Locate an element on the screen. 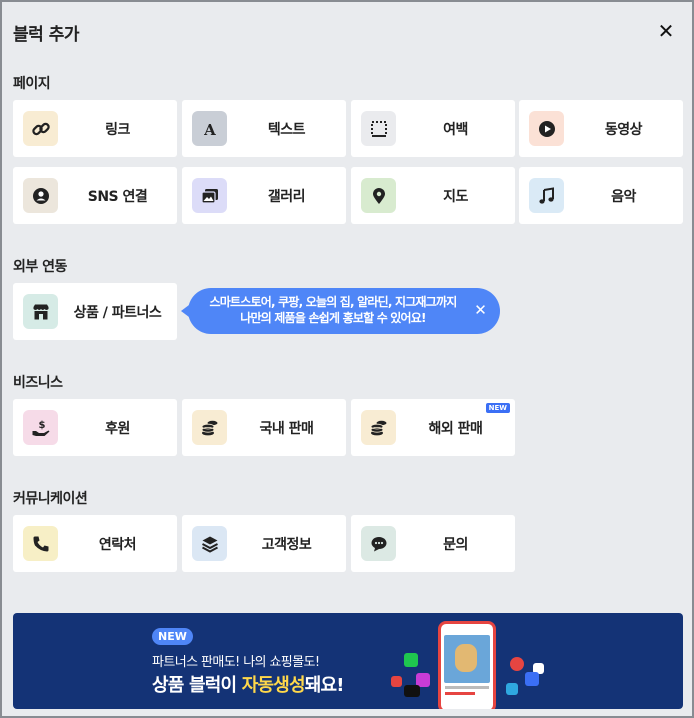 This screenshot has width=694, height=718. banner-line-2: 상품 블럭이 자동생성돼요! is located at coordinates (248, 684).